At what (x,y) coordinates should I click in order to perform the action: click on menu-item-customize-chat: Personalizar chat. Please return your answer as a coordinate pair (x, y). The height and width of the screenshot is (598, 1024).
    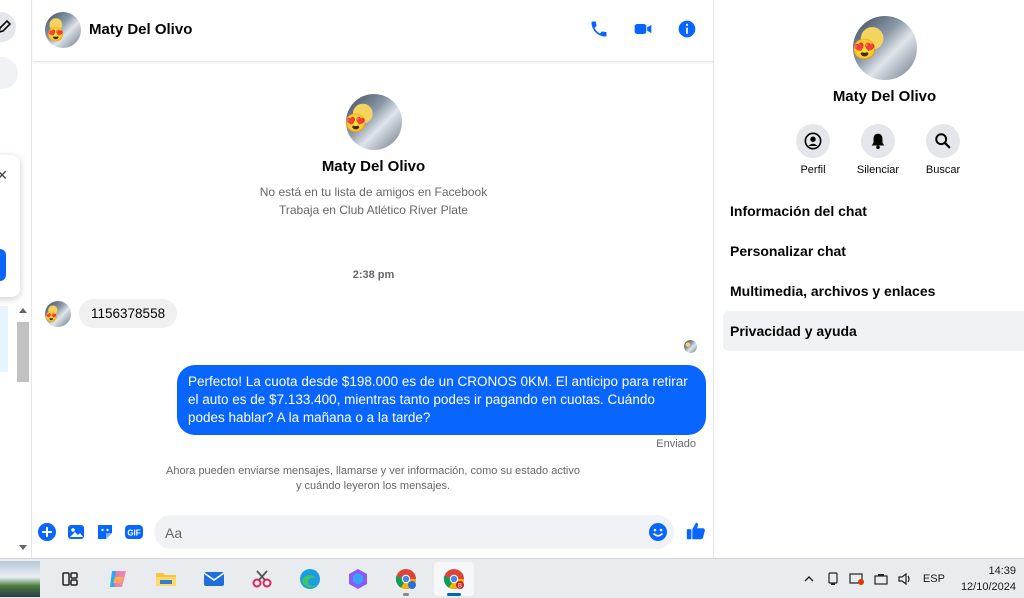
    Looking at the image, I should click on (873, 251).